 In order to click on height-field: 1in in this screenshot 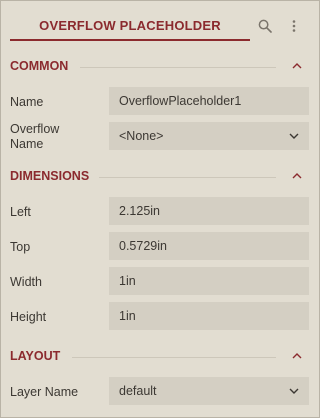, I will do `click(209, 316)`.